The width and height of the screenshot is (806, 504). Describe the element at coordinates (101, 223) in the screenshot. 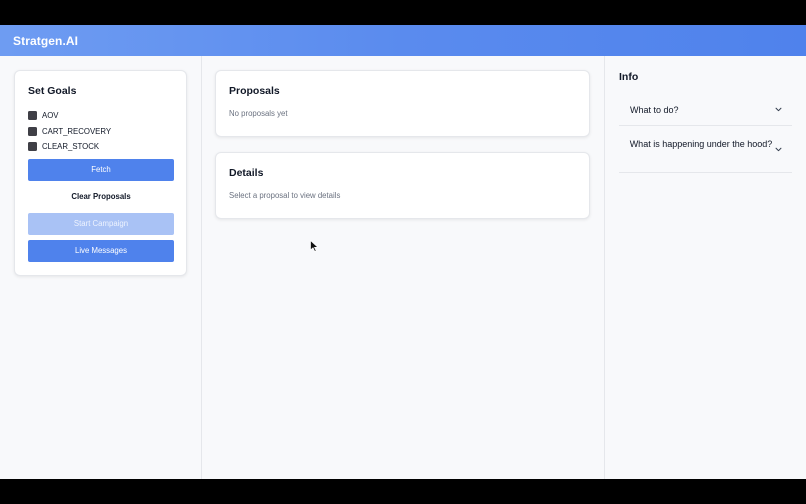

I see `start-campaign-button: Start Campaign` at that location.